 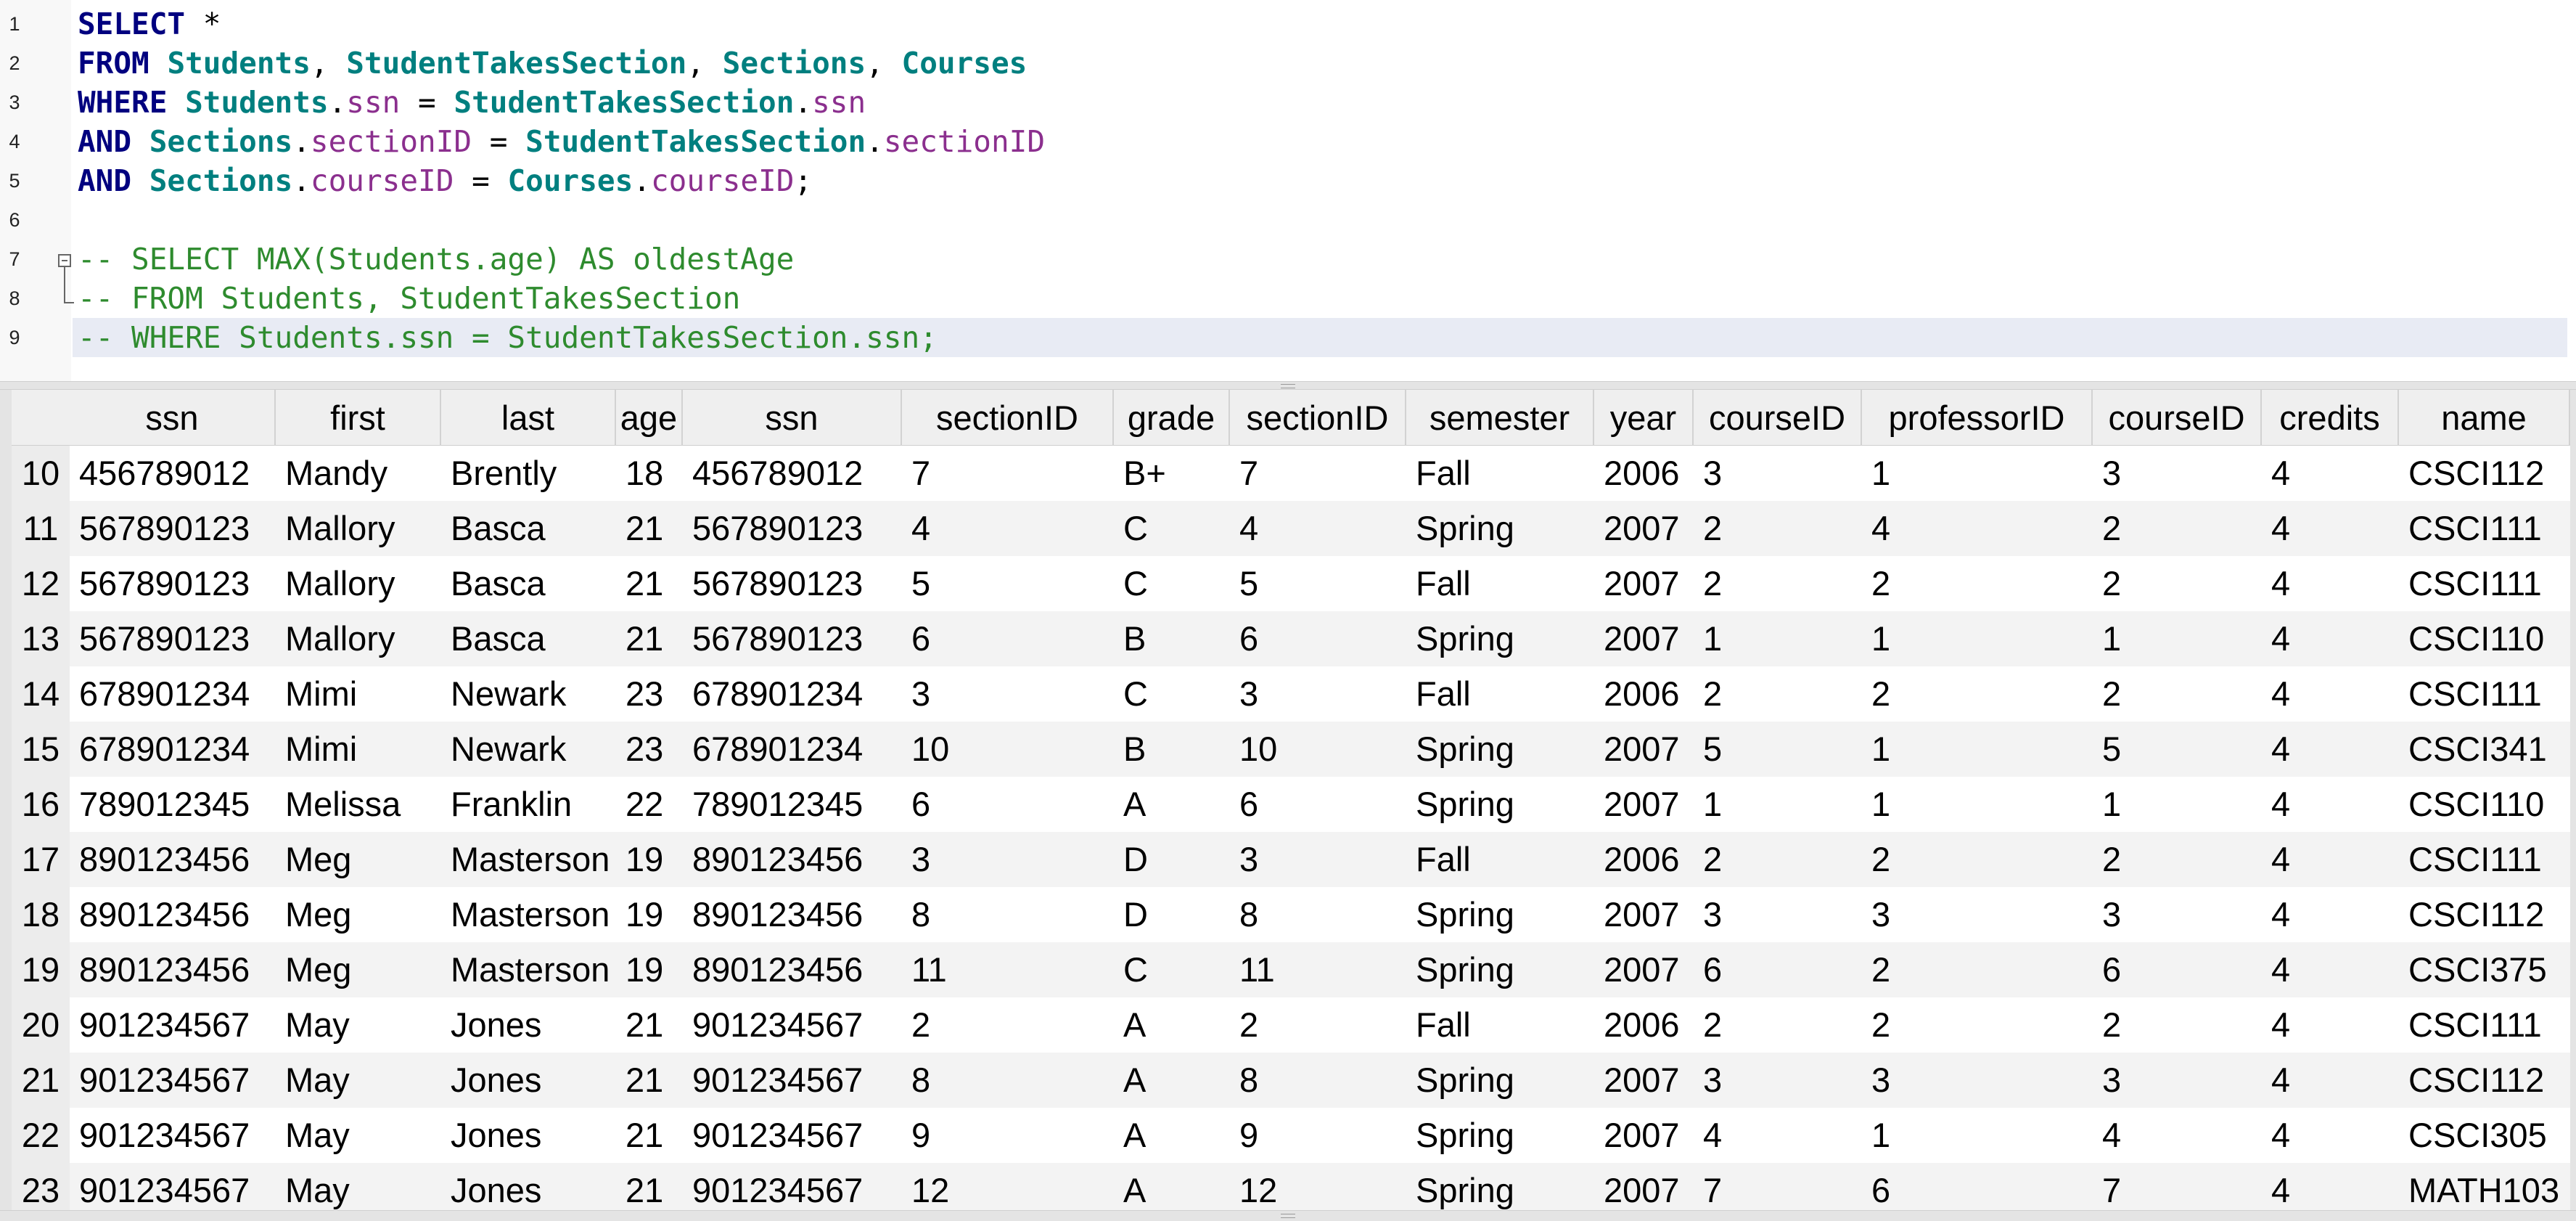 What do you see at coordinates (1172, 473) in the screenshot?
I see `table-cell: B+` at bounding box center [1172, 473].